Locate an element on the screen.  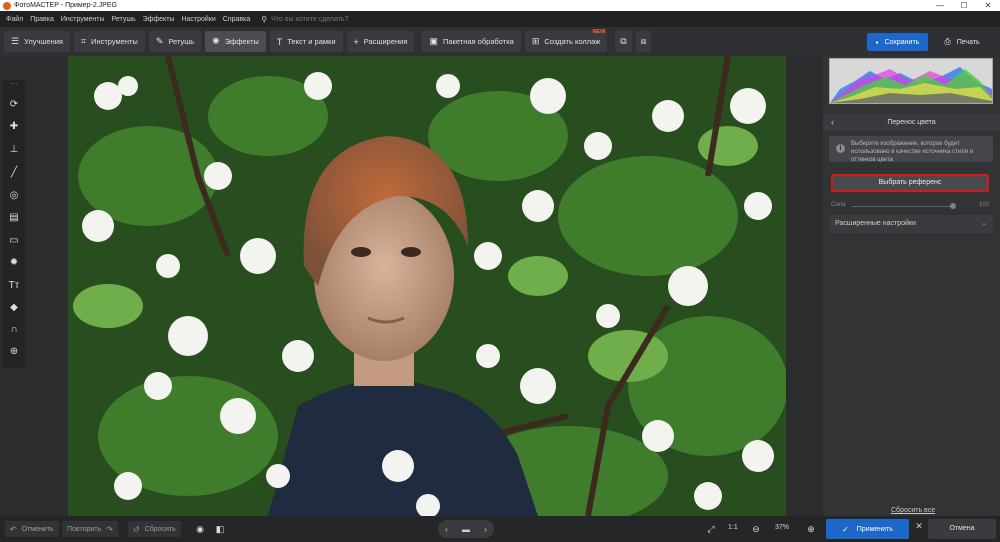
tab-retouch: ✎ Ретушь is located at coordinates (175, 41).